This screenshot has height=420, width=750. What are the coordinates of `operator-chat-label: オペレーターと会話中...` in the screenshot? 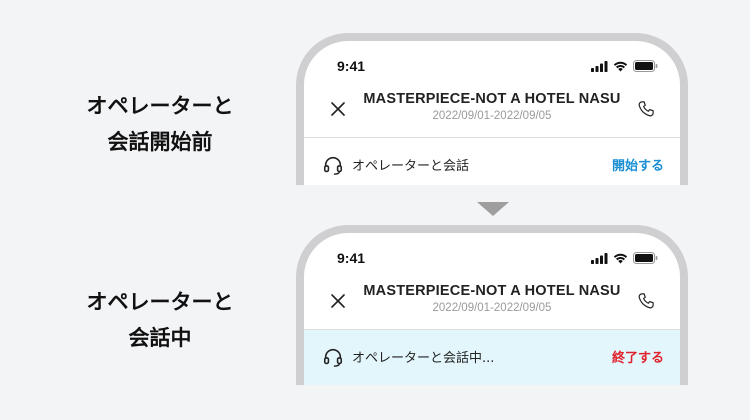 It's located at (423, 358).